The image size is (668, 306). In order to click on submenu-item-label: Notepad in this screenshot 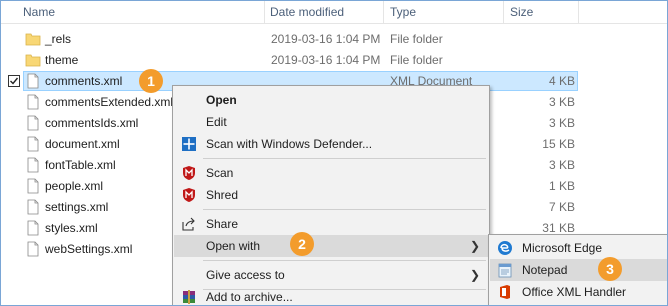, I will do `click(545, 270)`.